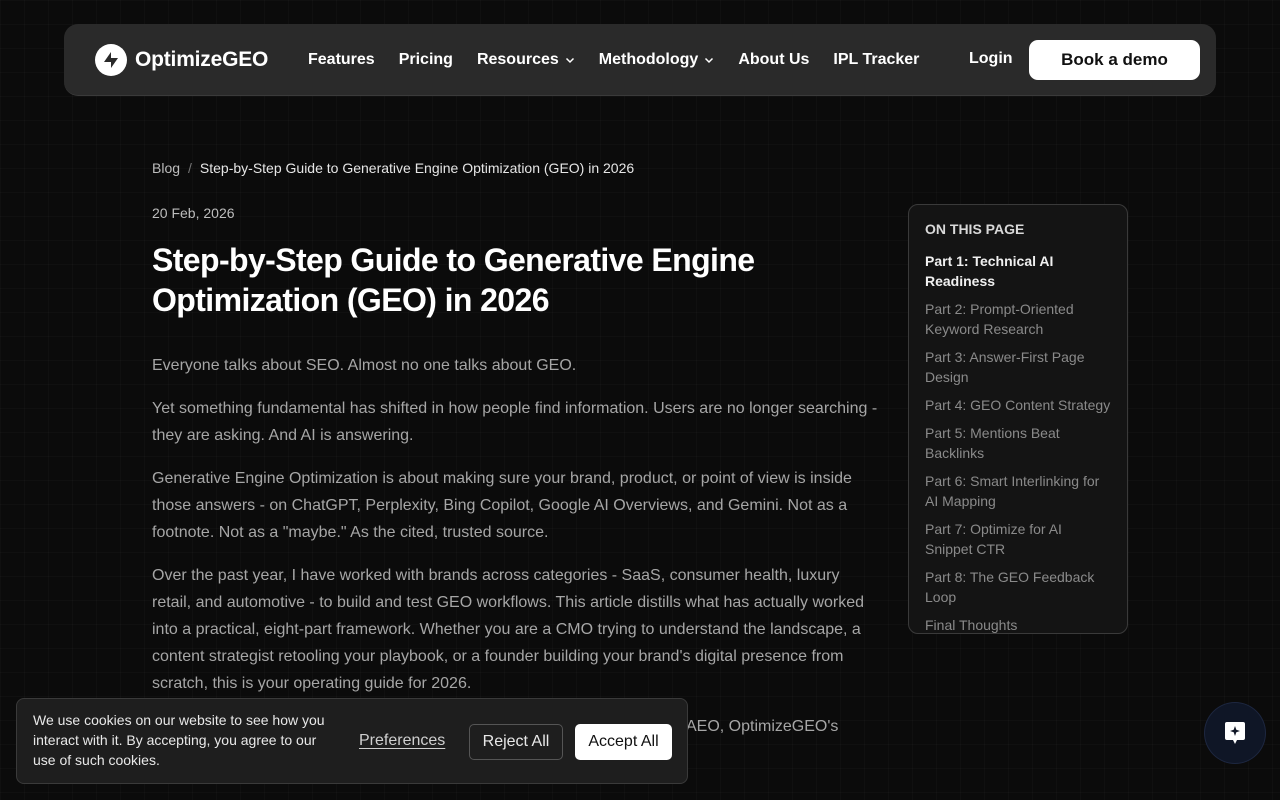 The image size is (1280, 800). What do you see at coordinates (1018, 405) in the screenshot?
I see `toc-item-part-4: Part 4: GEO Content Strategy` at bounding box center [1018, 405].